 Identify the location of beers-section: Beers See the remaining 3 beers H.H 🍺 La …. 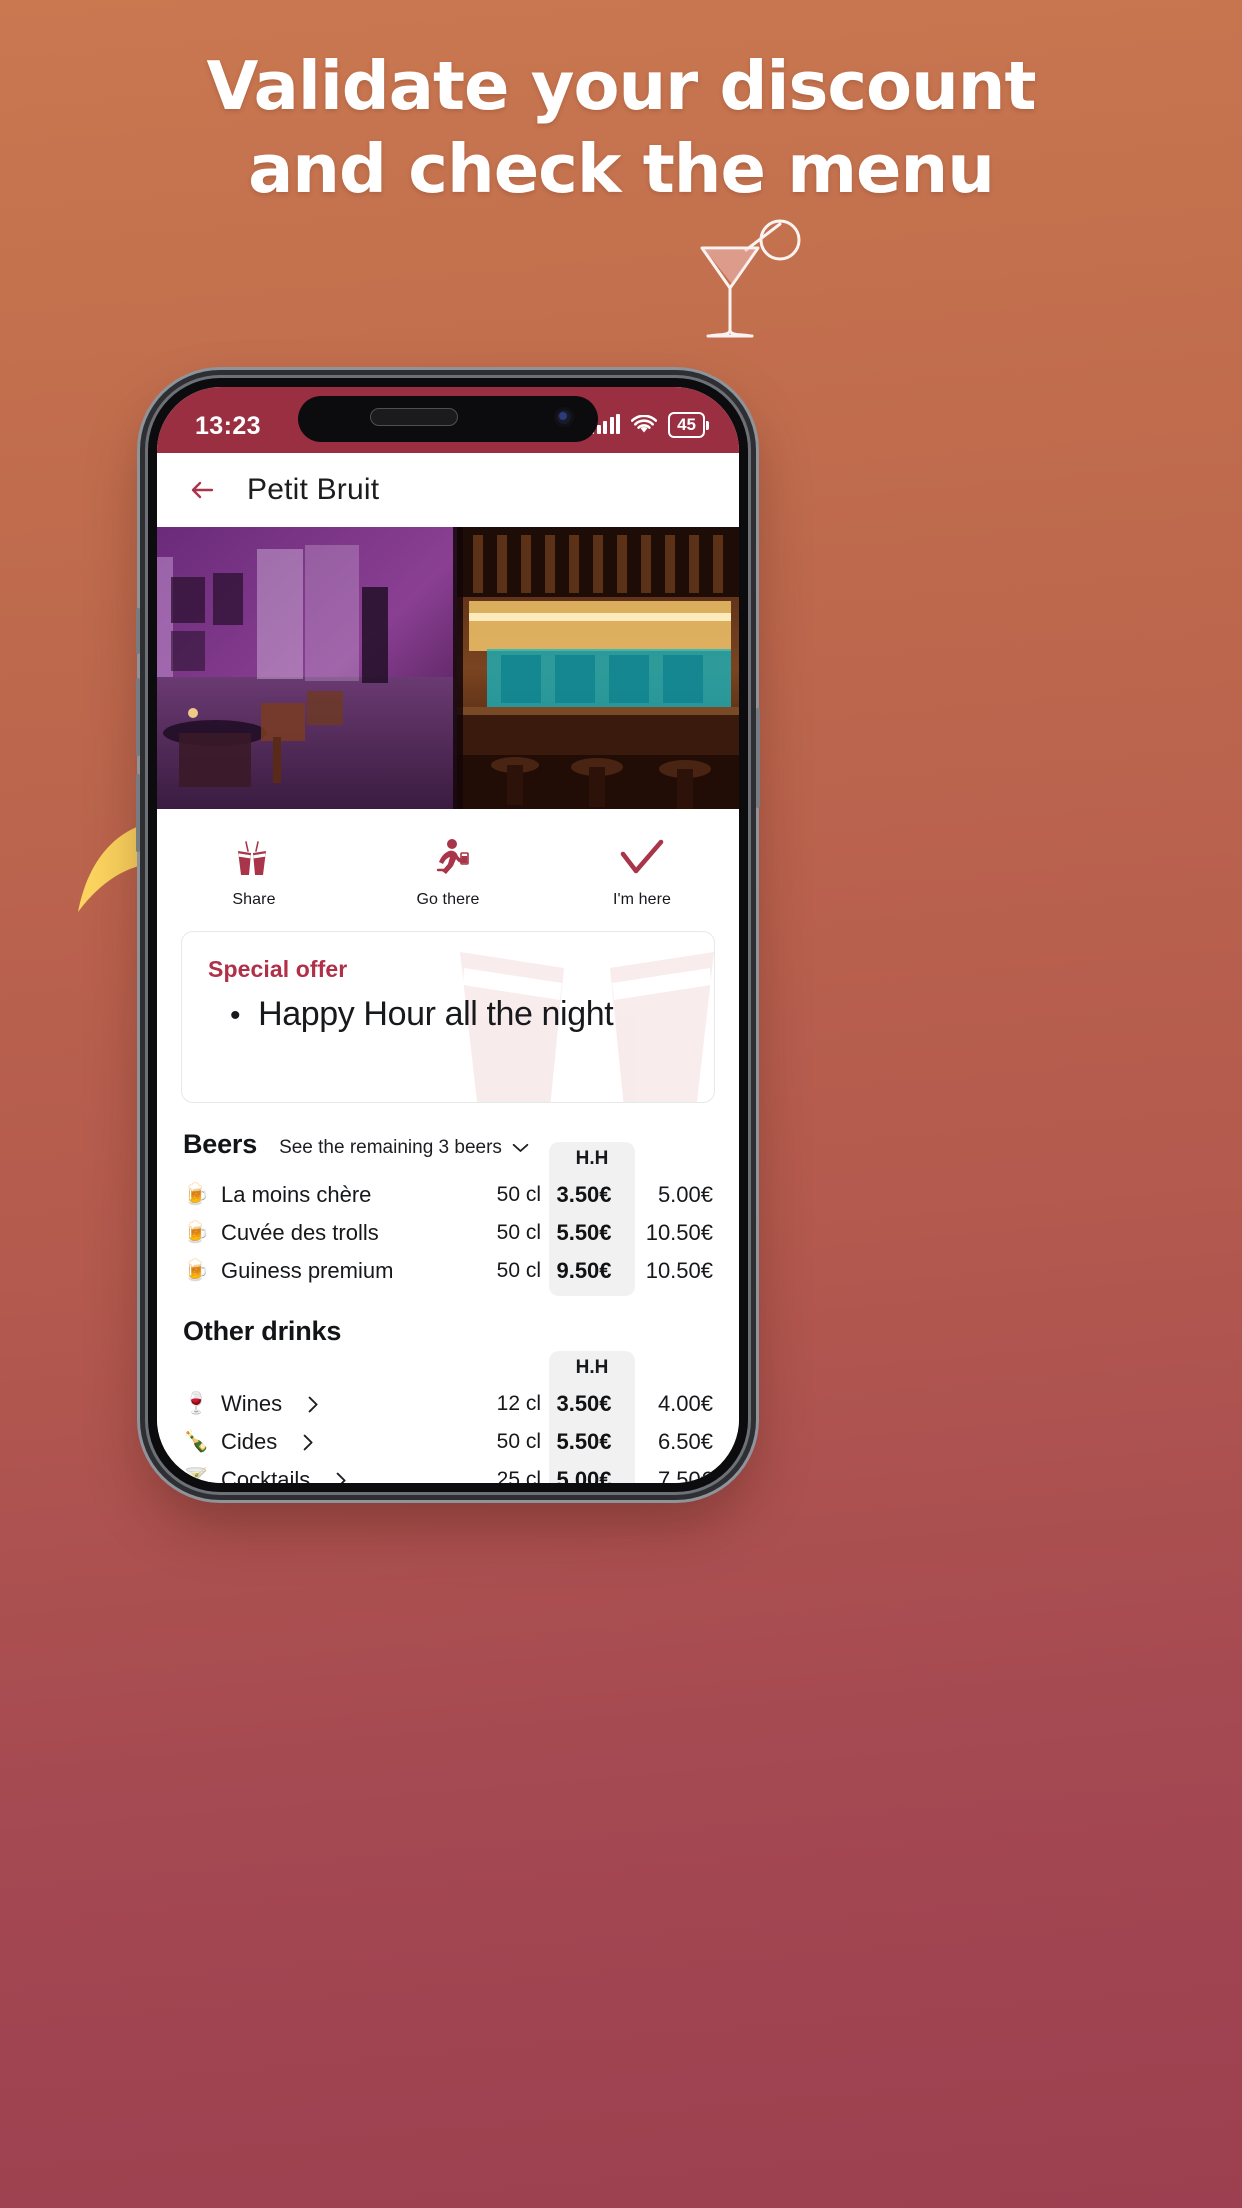
(448, 1293).